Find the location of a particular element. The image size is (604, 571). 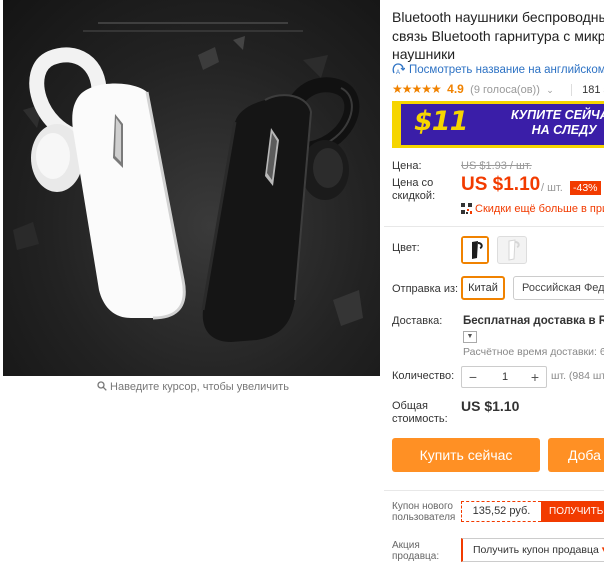

zoom-hint-text: Наведите курсор, чтобы увеличить is located at coordinates (199, 387).